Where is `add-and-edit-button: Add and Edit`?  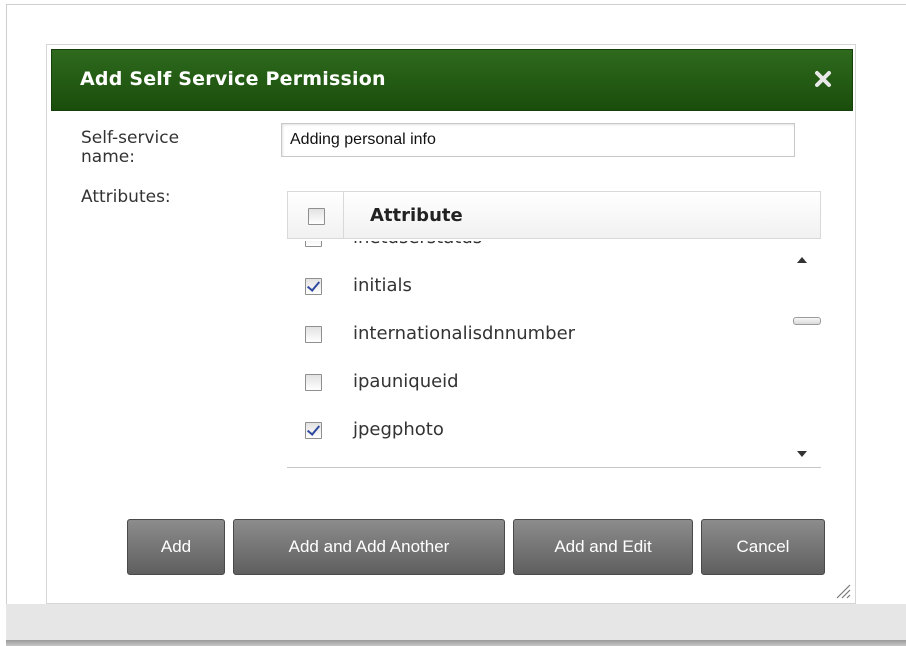
add-and-edit-button: Add and Edit is located at coordinates (603, 547).